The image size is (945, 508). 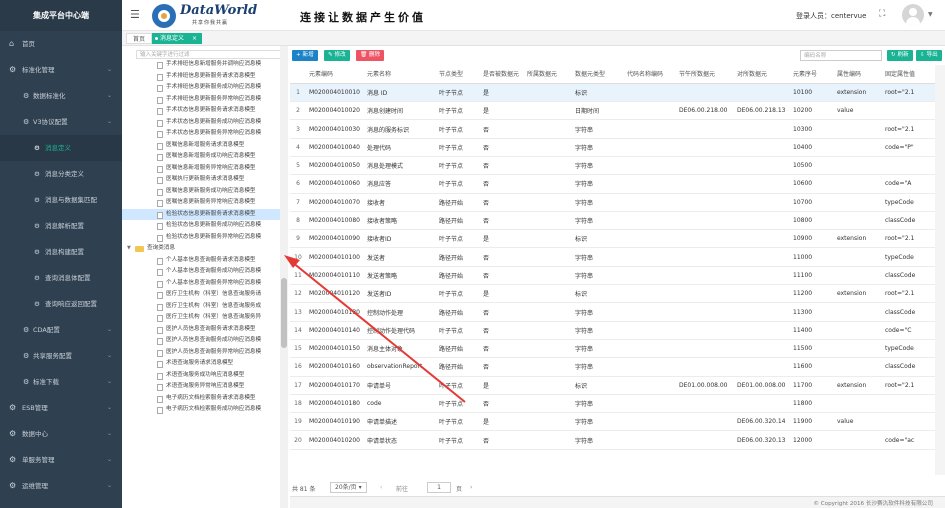 What do you see at coordinates (940, 270) in the screenshot?
I see `grid-scrollbar` at bounding box center [940, 270].